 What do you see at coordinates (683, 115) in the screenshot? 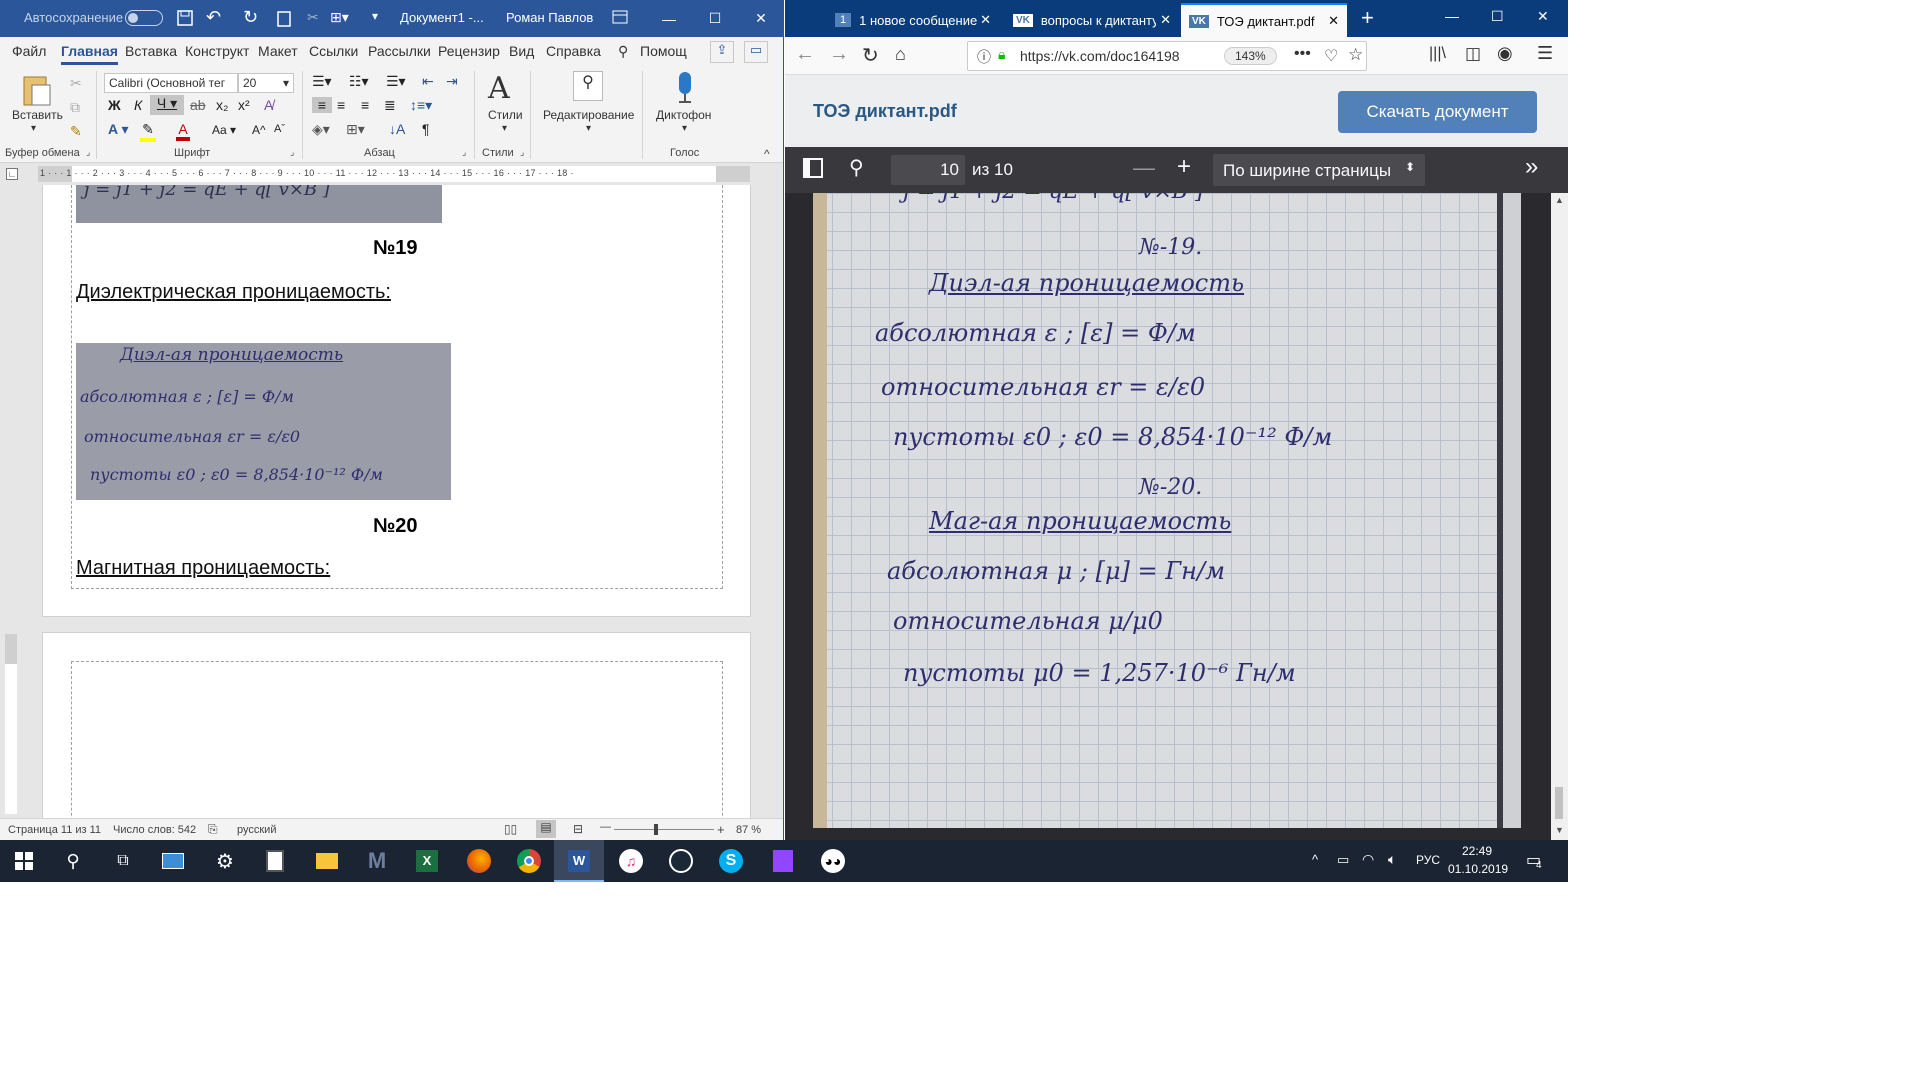
I see `dictate-button: Диктофон` at bounding box center [683, 115].